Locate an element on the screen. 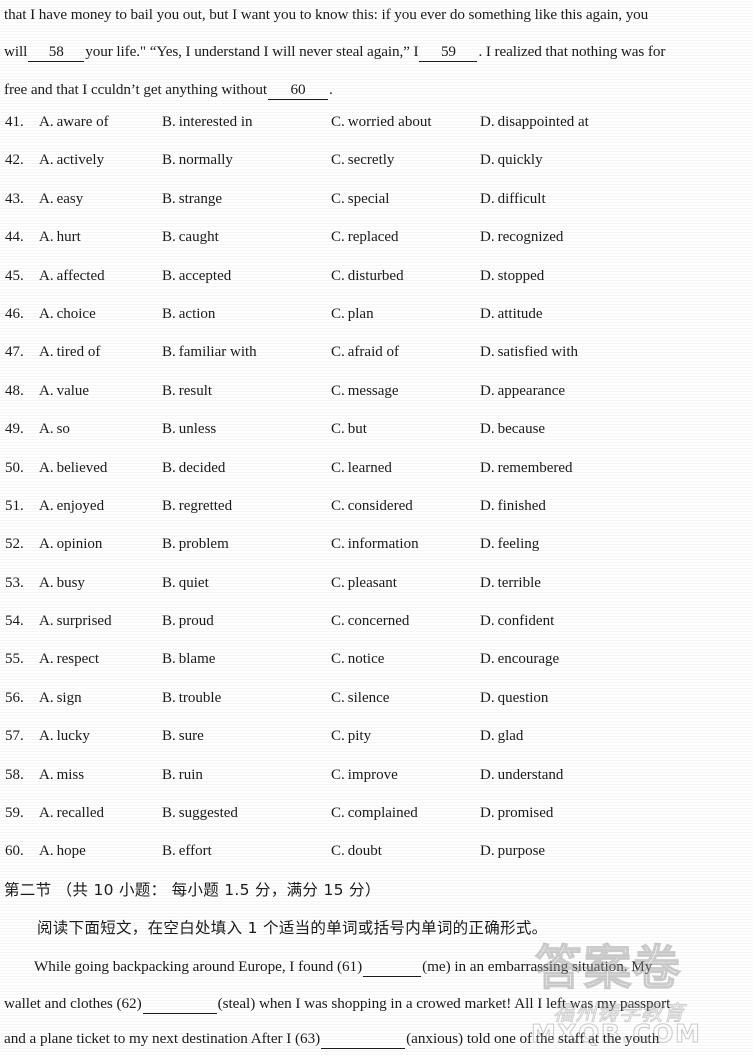 This screenshot has height=1055, width=753. option-B: B. ruin is located at coordinates (182, 775).